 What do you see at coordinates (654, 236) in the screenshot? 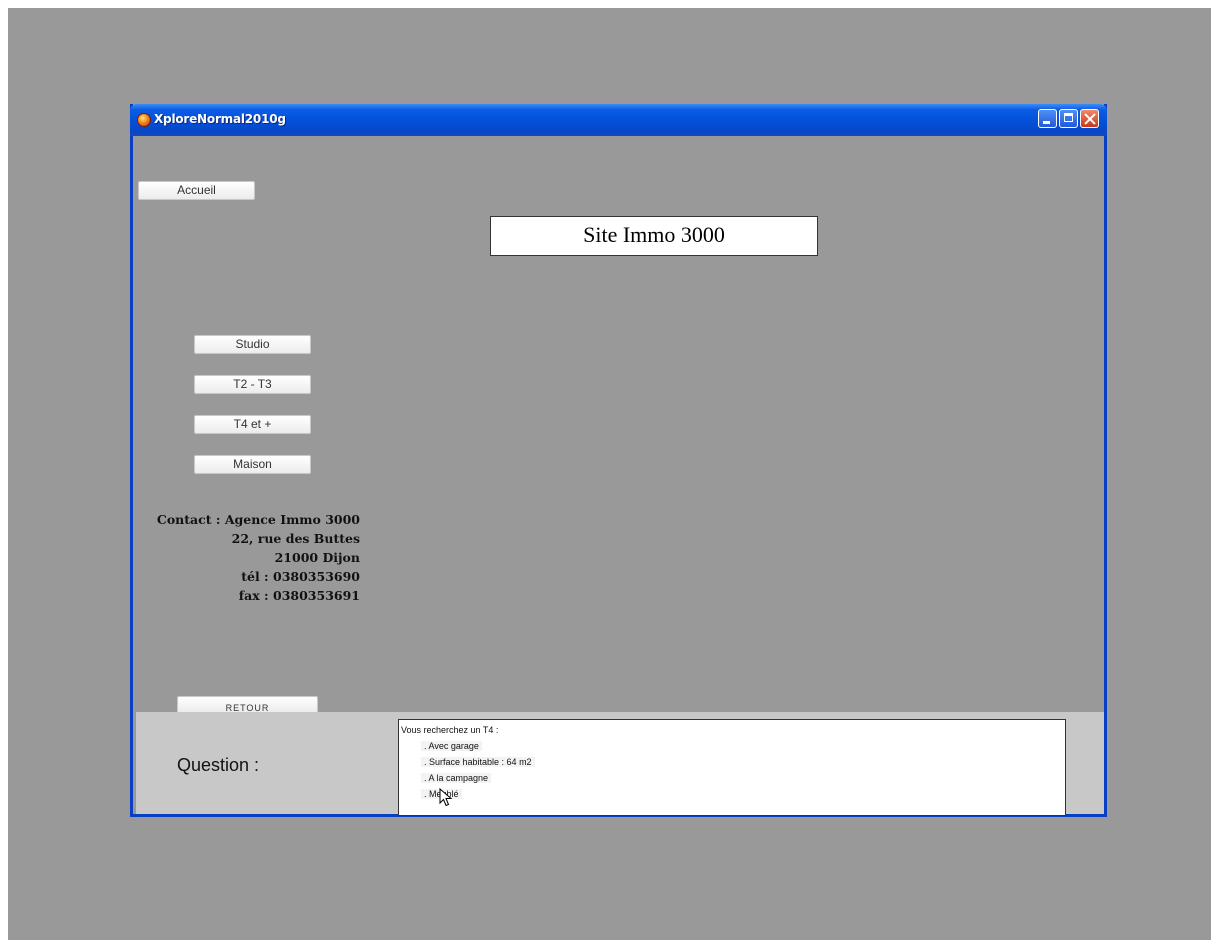
I see `site-title: Site Immo 3000` at bounding box center [654, 236].